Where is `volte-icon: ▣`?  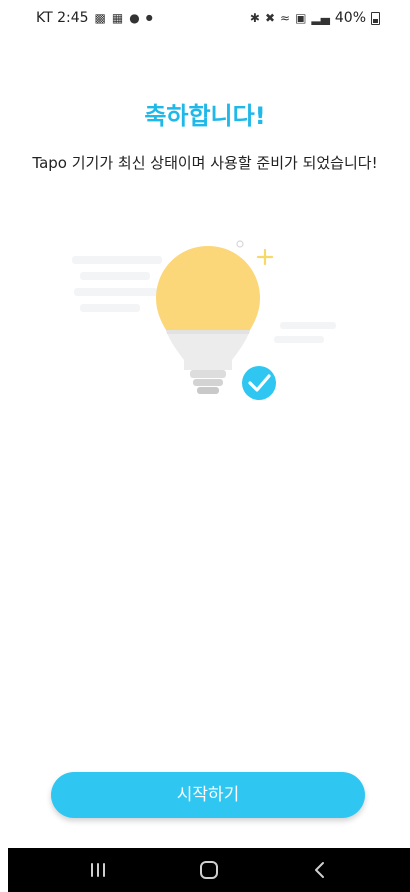 volte-icon: ▣ is located at coordinates (301, 18).